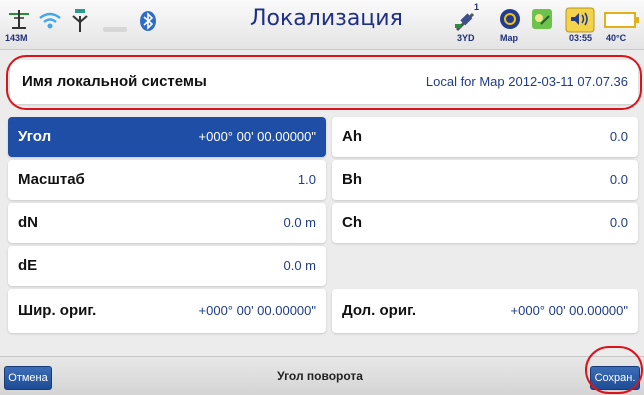  Describe the element at coordinates (379, 310) in the screenshot. I see `field-origin-lon-label: Дол. ориг.` at that location.